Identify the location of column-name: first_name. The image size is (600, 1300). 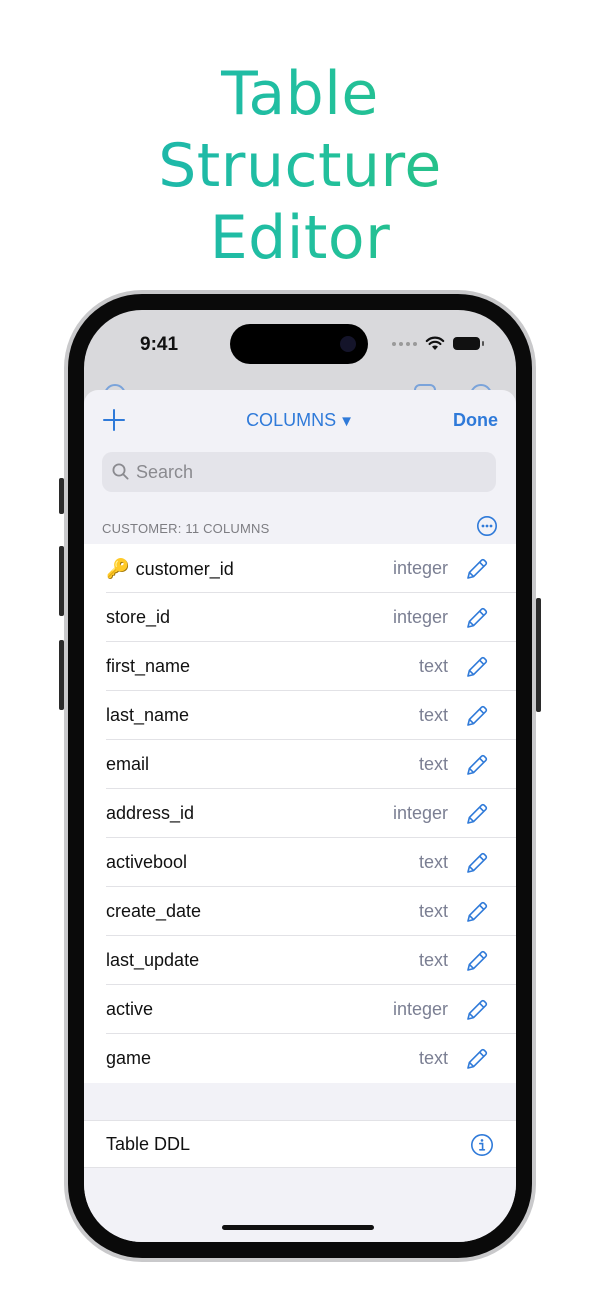
(148, 666).